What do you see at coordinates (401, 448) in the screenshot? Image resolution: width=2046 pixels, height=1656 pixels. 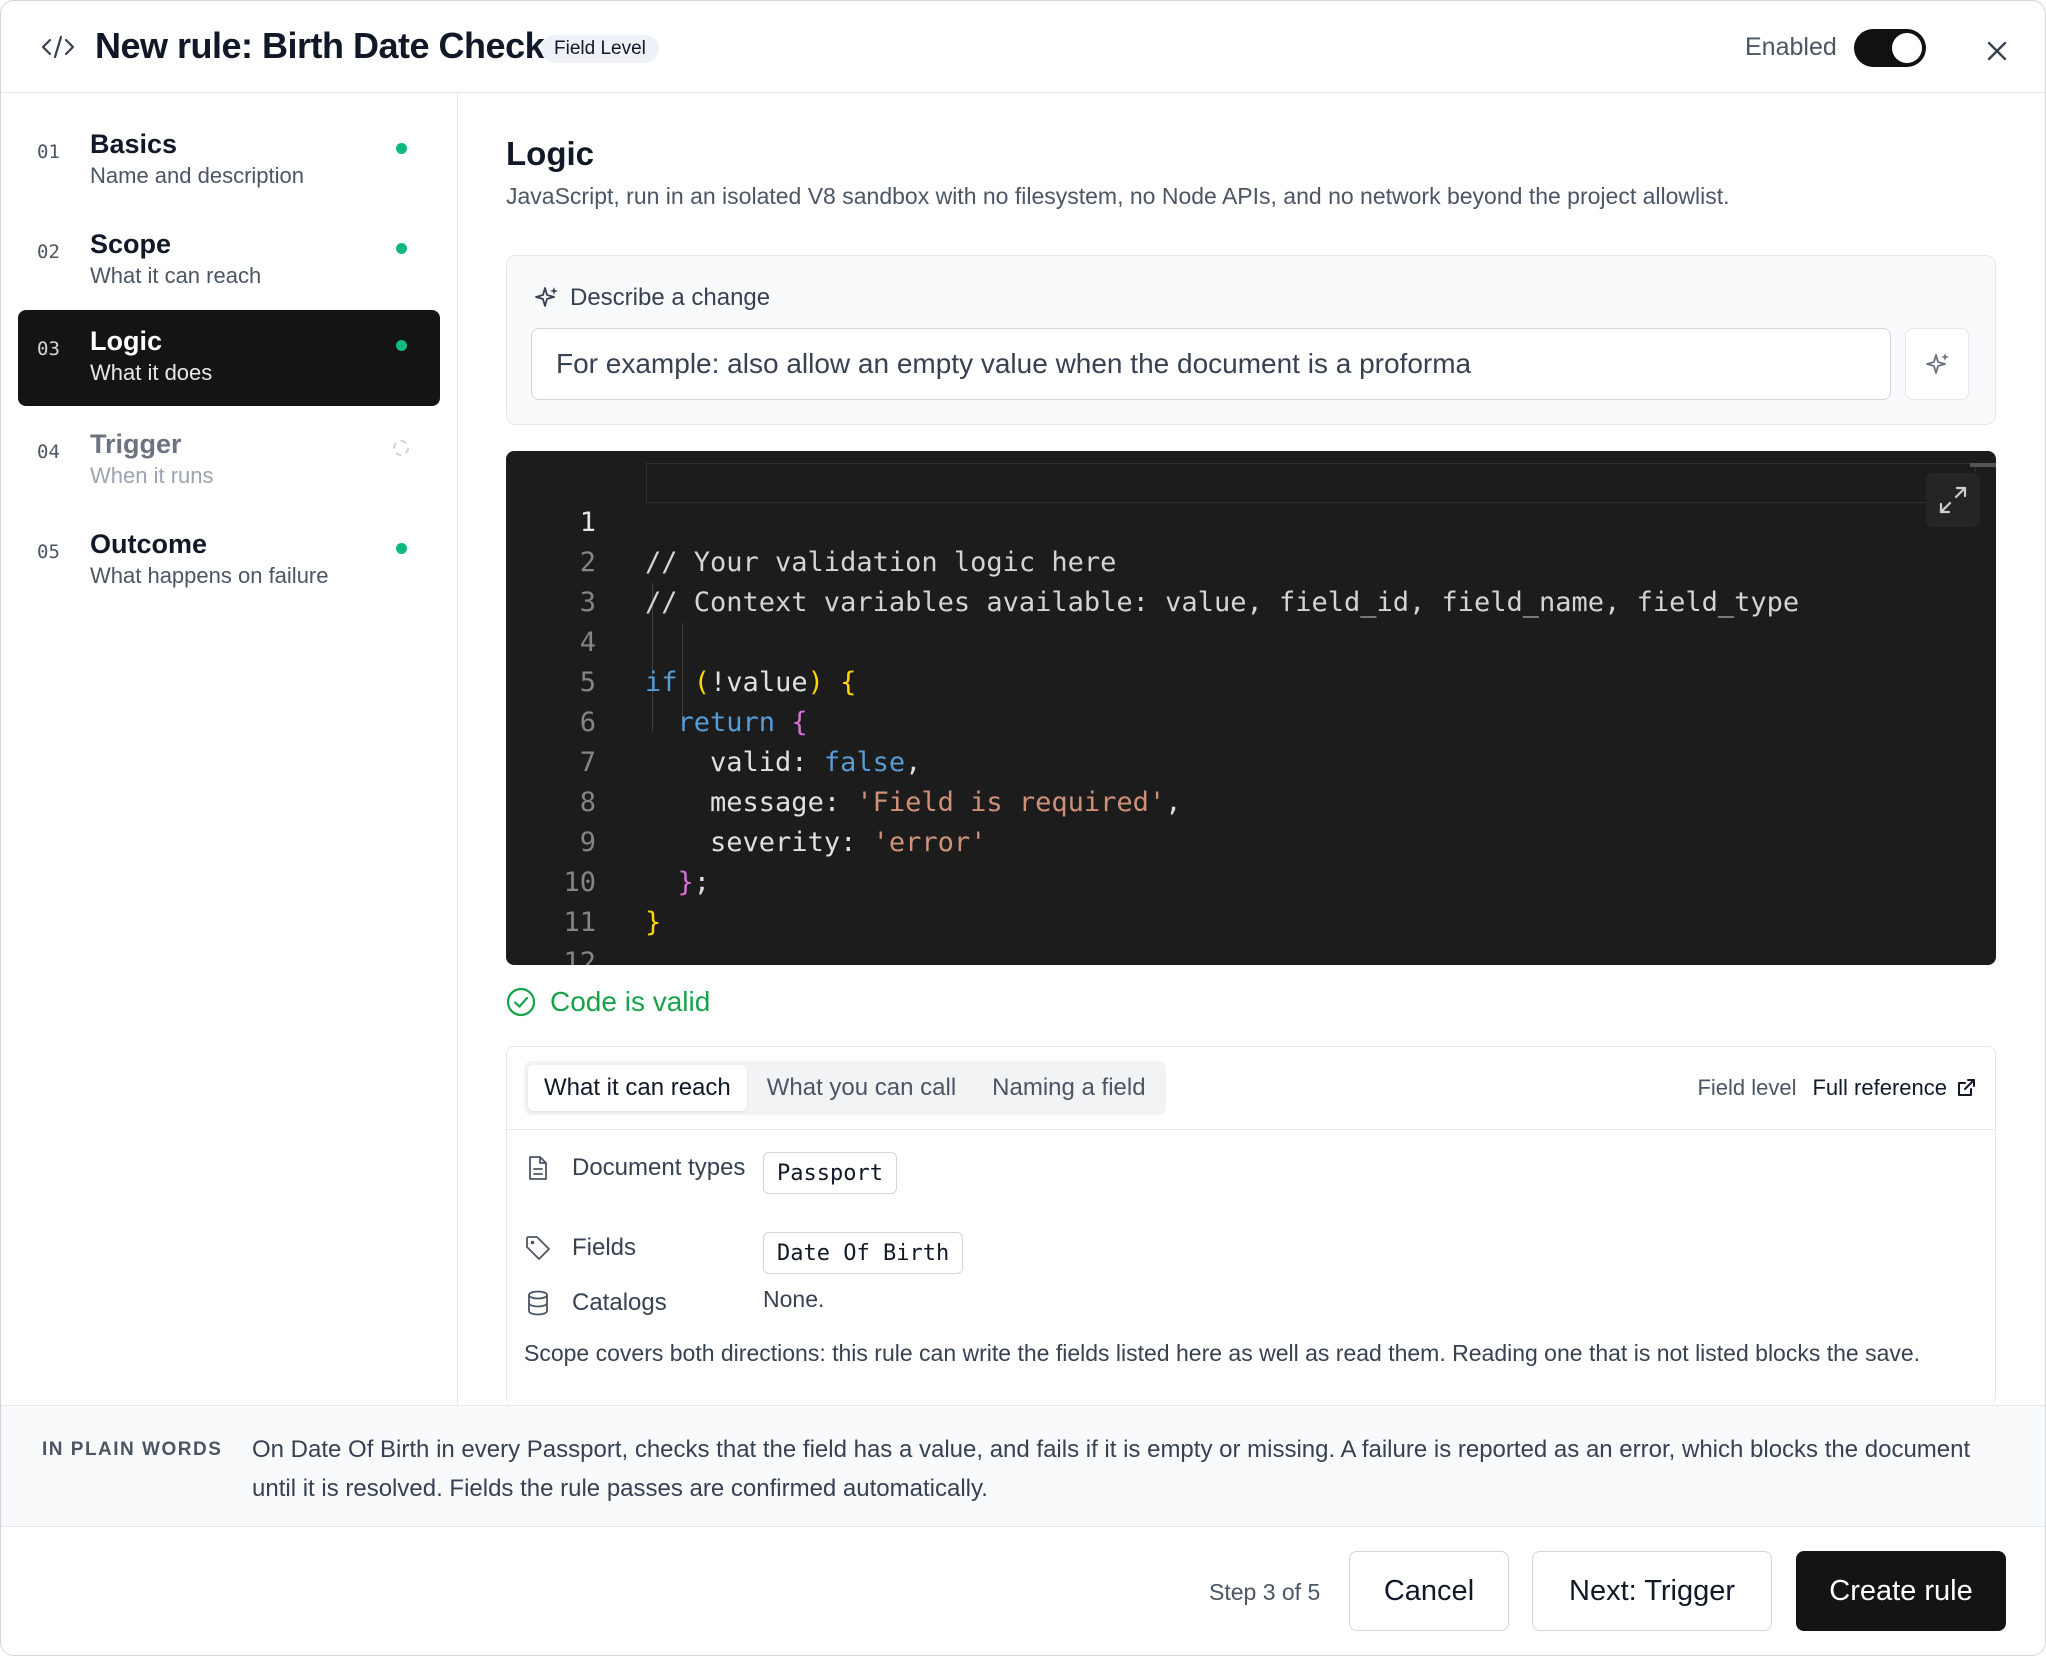 I see `pending-status-icon` at bounding box center [401, 448].